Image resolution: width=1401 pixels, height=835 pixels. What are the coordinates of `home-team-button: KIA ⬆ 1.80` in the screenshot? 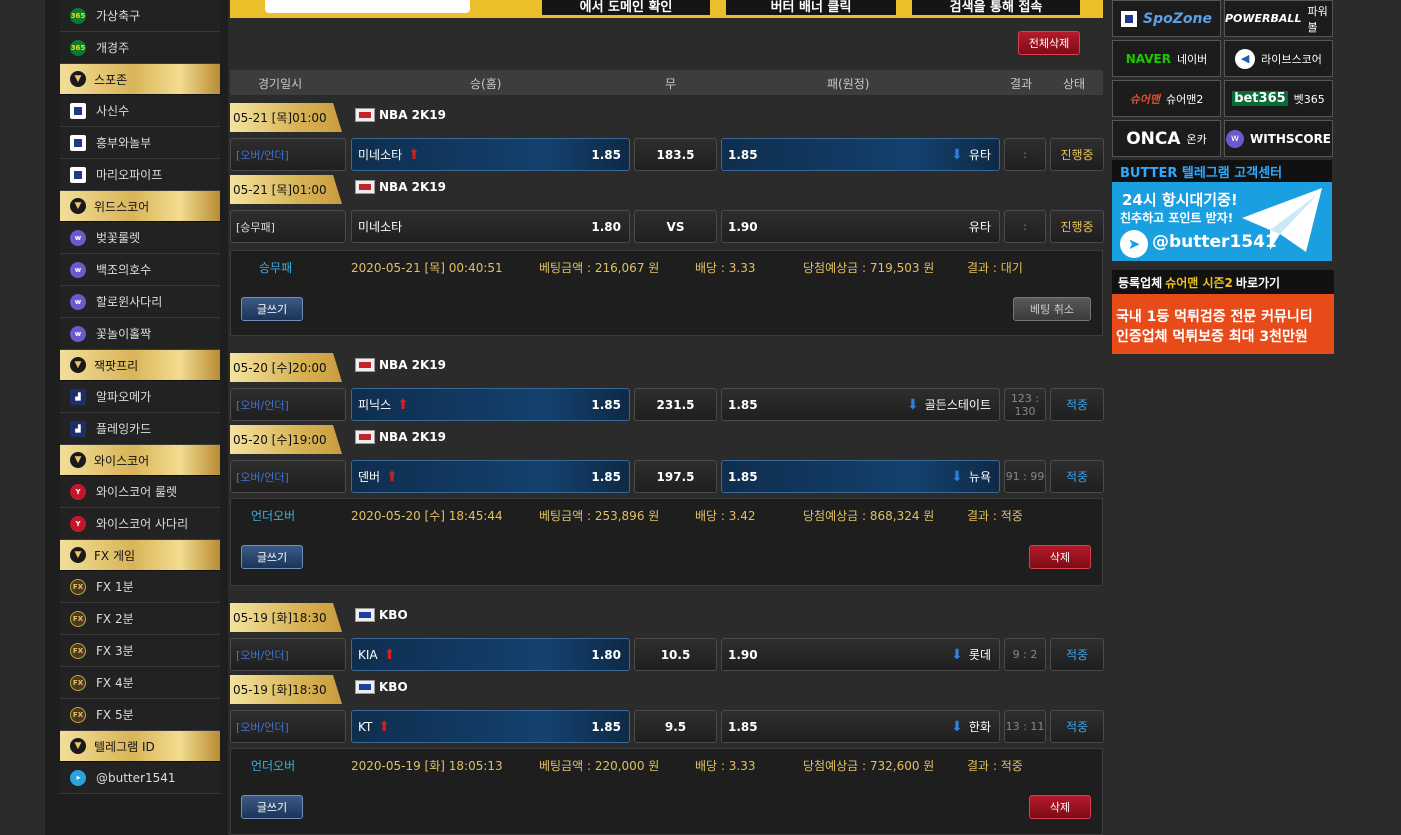 It's located at (490, 654).